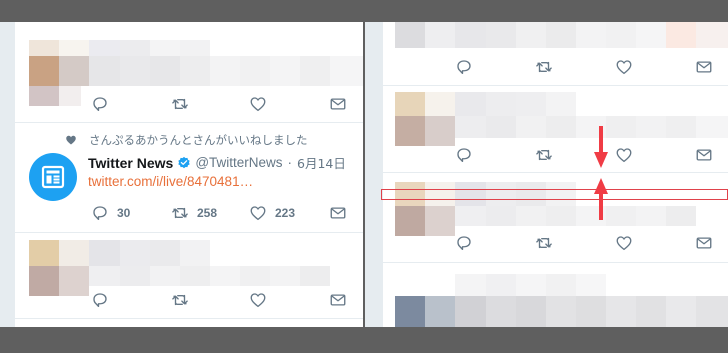  I want to click on column-divider, so click(364, 174).